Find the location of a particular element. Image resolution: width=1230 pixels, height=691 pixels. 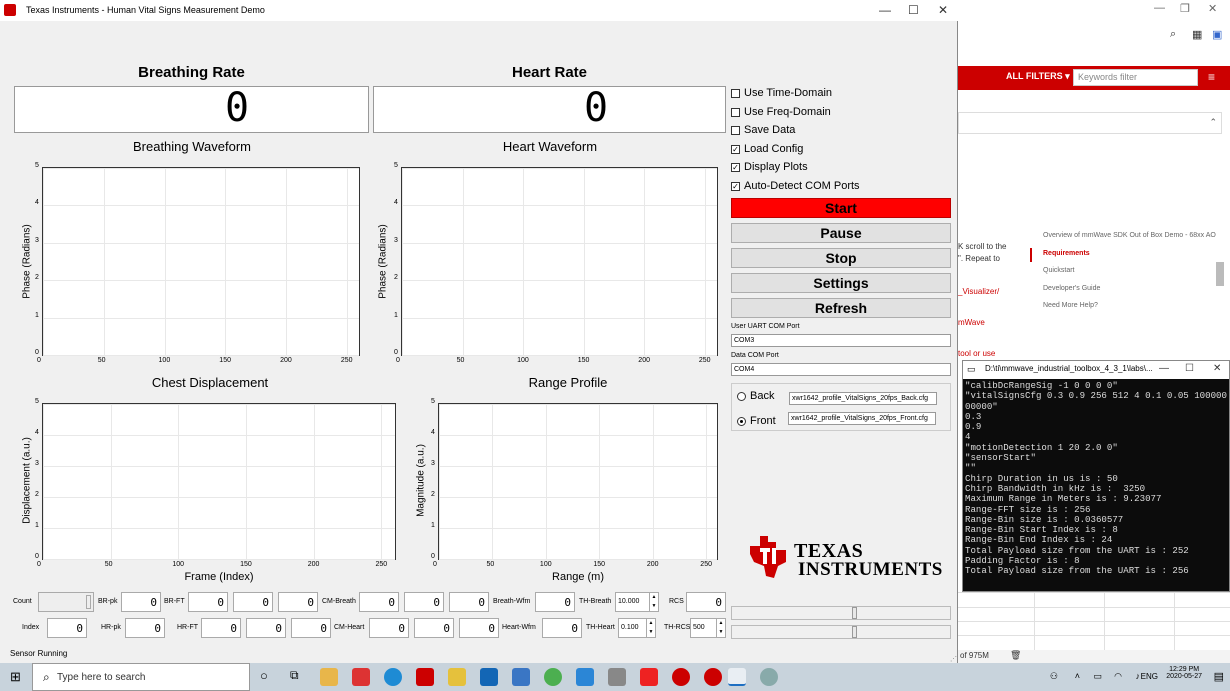

chevron-up-icon: ⌃ is located at coordinates (1213, 122).